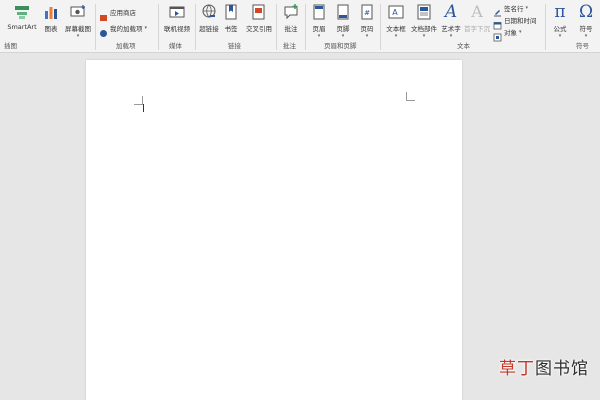  What do you see at coordinates (544, 369) in the screenshot?
I see `watermark: 草丁图书馆` at bounding box center [544, 369].